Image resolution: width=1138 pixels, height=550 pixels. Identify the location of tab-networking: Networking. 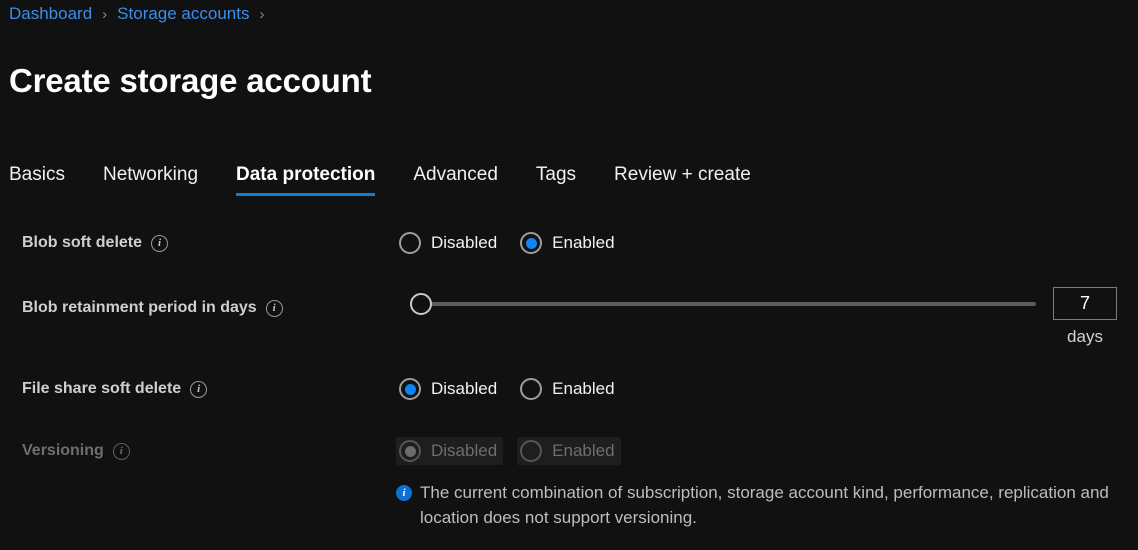
(150, 180).